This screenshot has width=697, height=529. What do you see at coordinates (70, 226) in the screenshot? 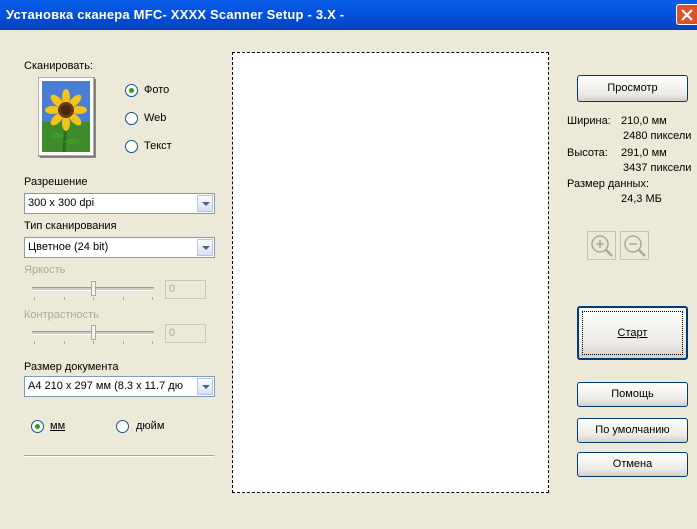
I see `scan-type-label: Тип сканирования` at bounding box center [70, 226].